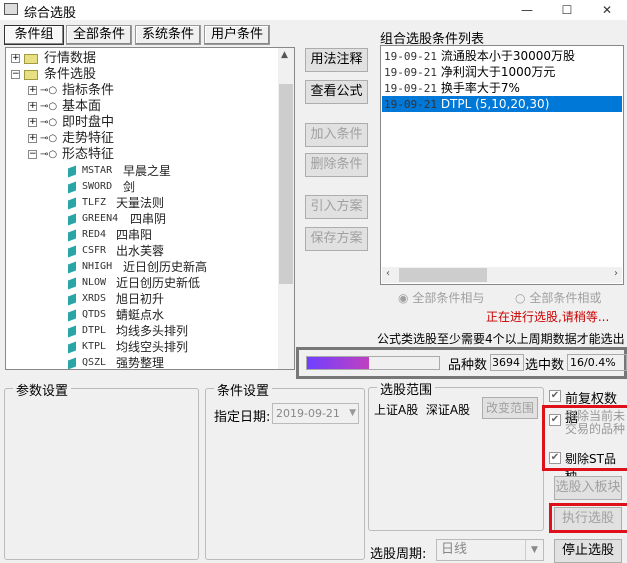 The image size is (627, 563). Describe the element at coordinates (141, 362) in the screenshot. I see `tree-item: QSZL 强势整理` at that location.